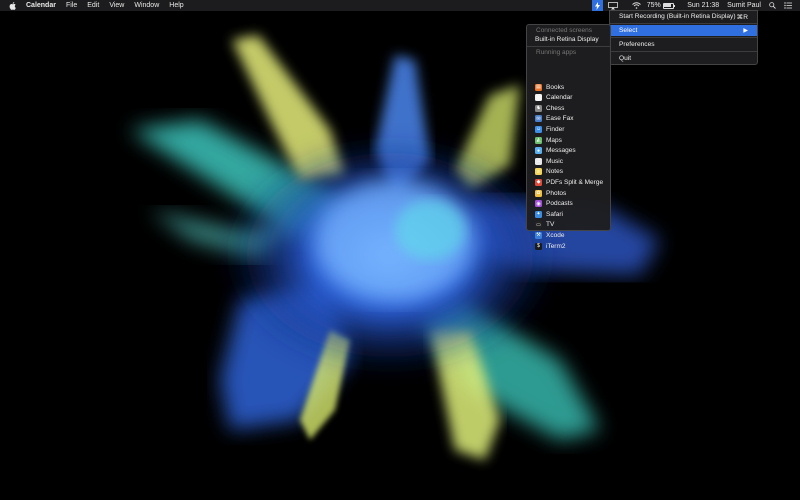 The image size is (800, 500). Describe the element at coordinates (554, 214) in the screenshot. I see `app-label: Safari` at that location.